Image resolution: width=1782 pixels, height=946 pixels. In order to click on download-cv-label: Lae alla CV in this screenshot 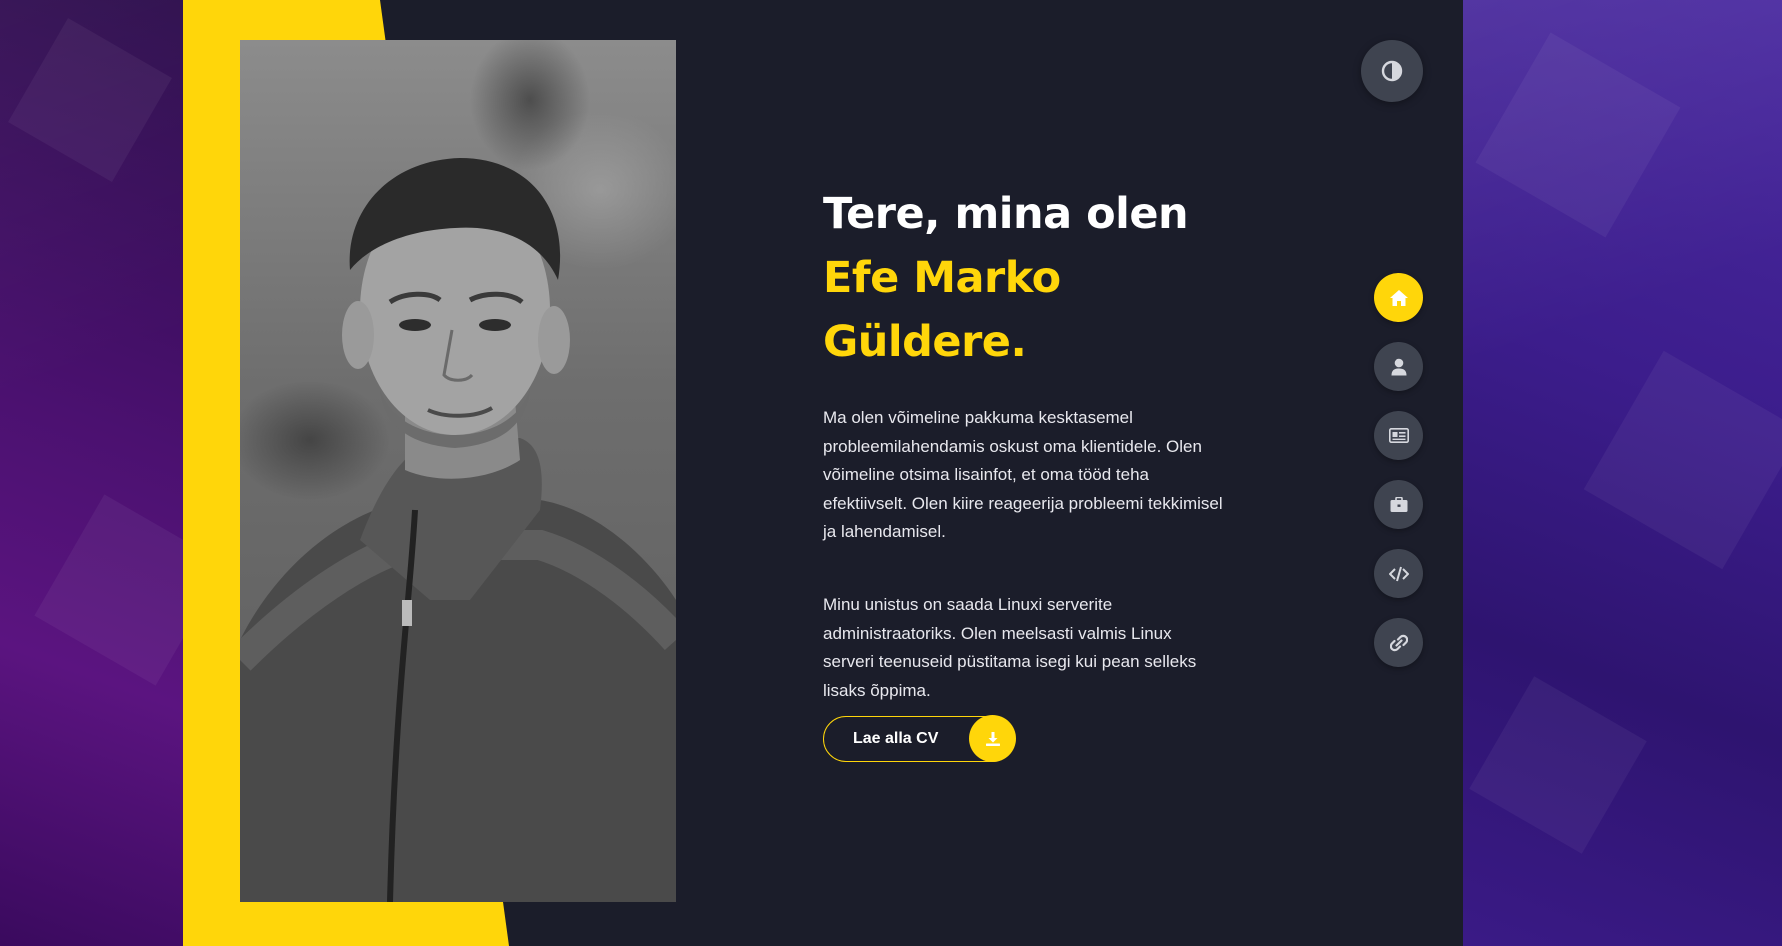, I will do `click(896, 738)`.